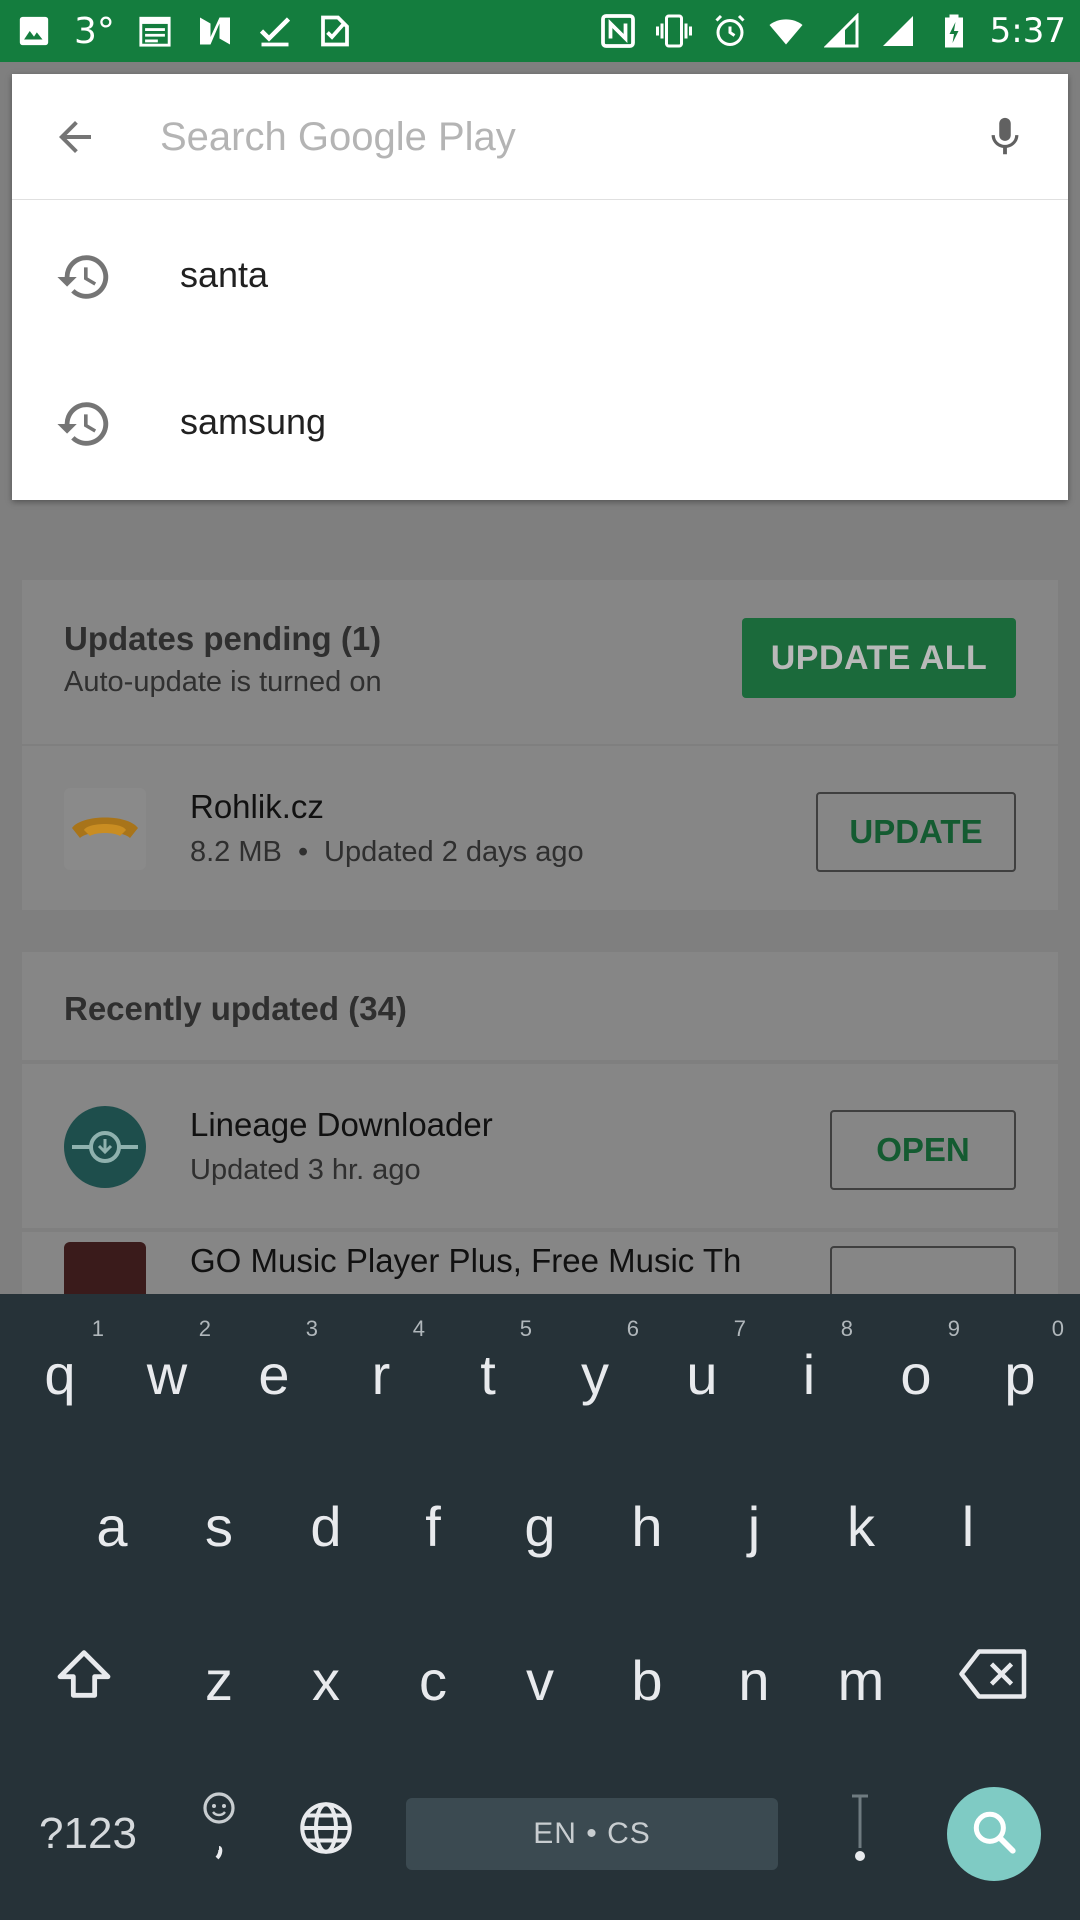  I want to click on n-app-icon, so click(215, 31).